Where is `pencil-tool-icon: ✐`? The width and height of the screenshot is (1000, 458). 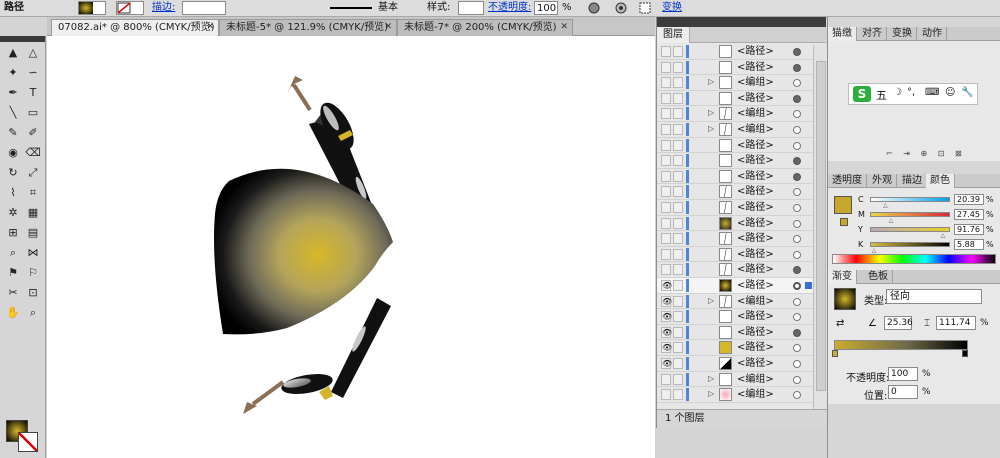 pencil-tool-icon: ✐ is located at coordinates (33, 133).